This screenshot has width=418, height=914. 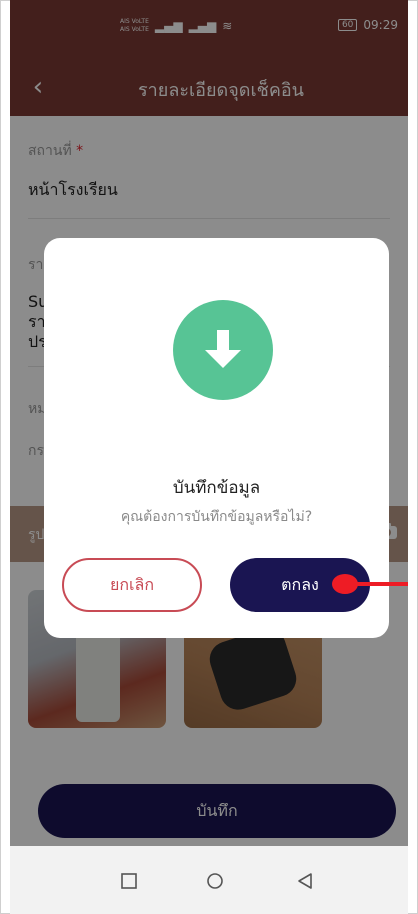 What do you see at coordinates (216, 488) in the screenshot?
I see `dialog-title: บันทึกข้อมูล` at bounding box center [216, 488].